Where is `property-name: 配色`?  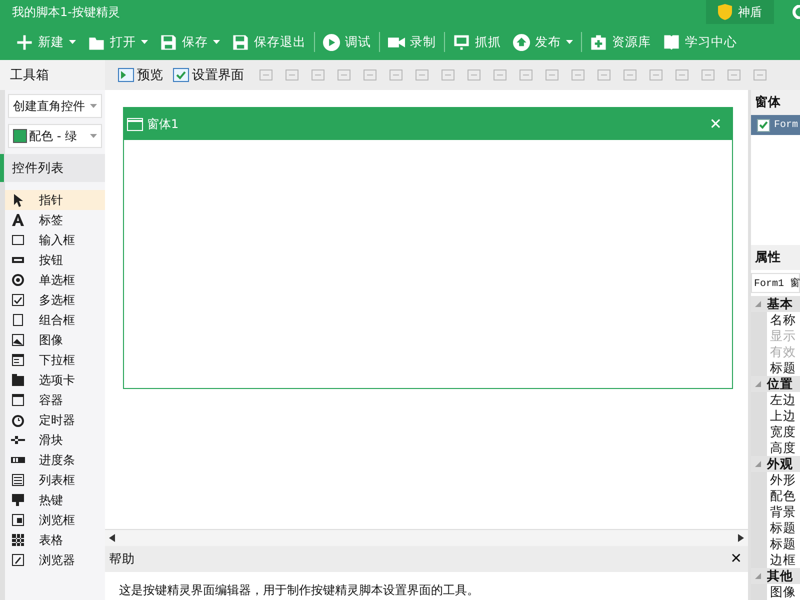
property-name: 配色 is located at coordinates (783, 496).